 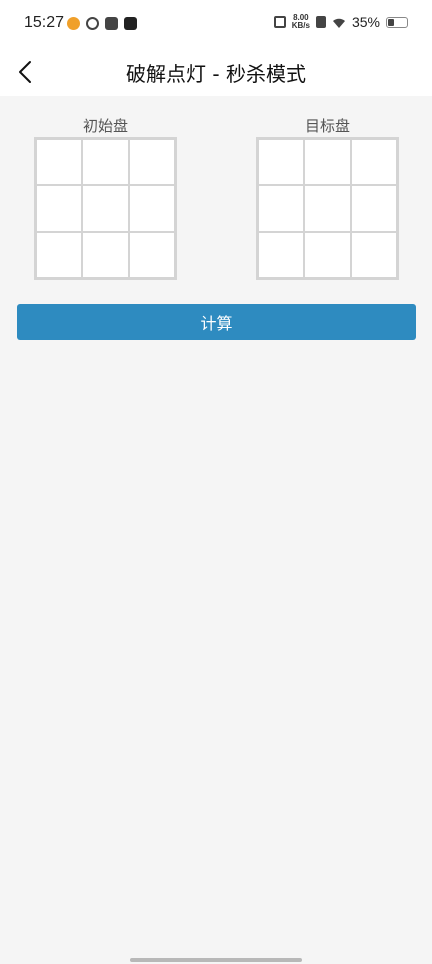 I want to click on network-speed: 8.00 KB/s, so click(x=301, y=22).